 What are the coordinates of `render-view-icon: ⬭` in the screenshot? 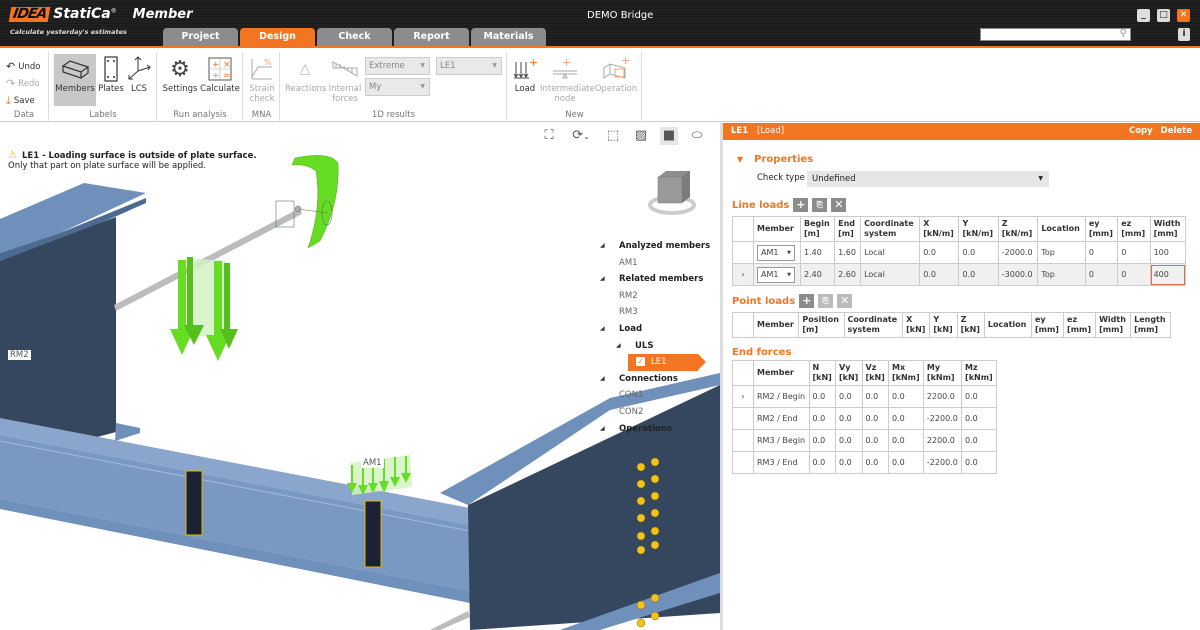 It's located at (697, 136).